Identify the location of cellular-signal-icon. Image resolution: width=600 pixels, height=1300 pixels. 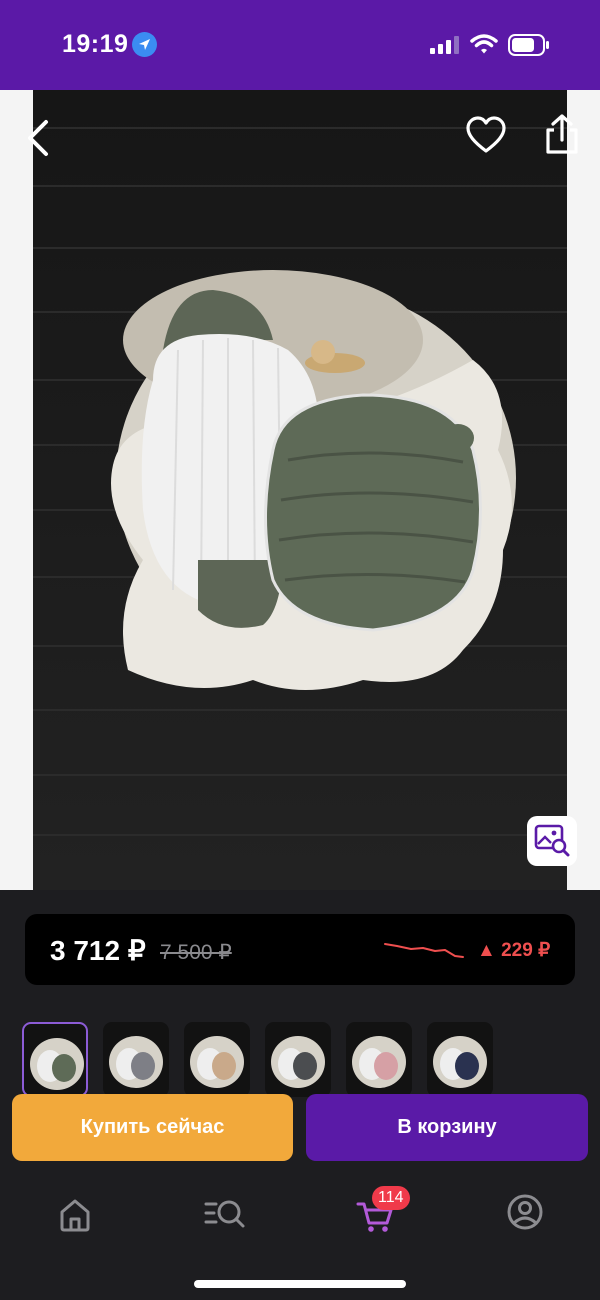
(444, 45).